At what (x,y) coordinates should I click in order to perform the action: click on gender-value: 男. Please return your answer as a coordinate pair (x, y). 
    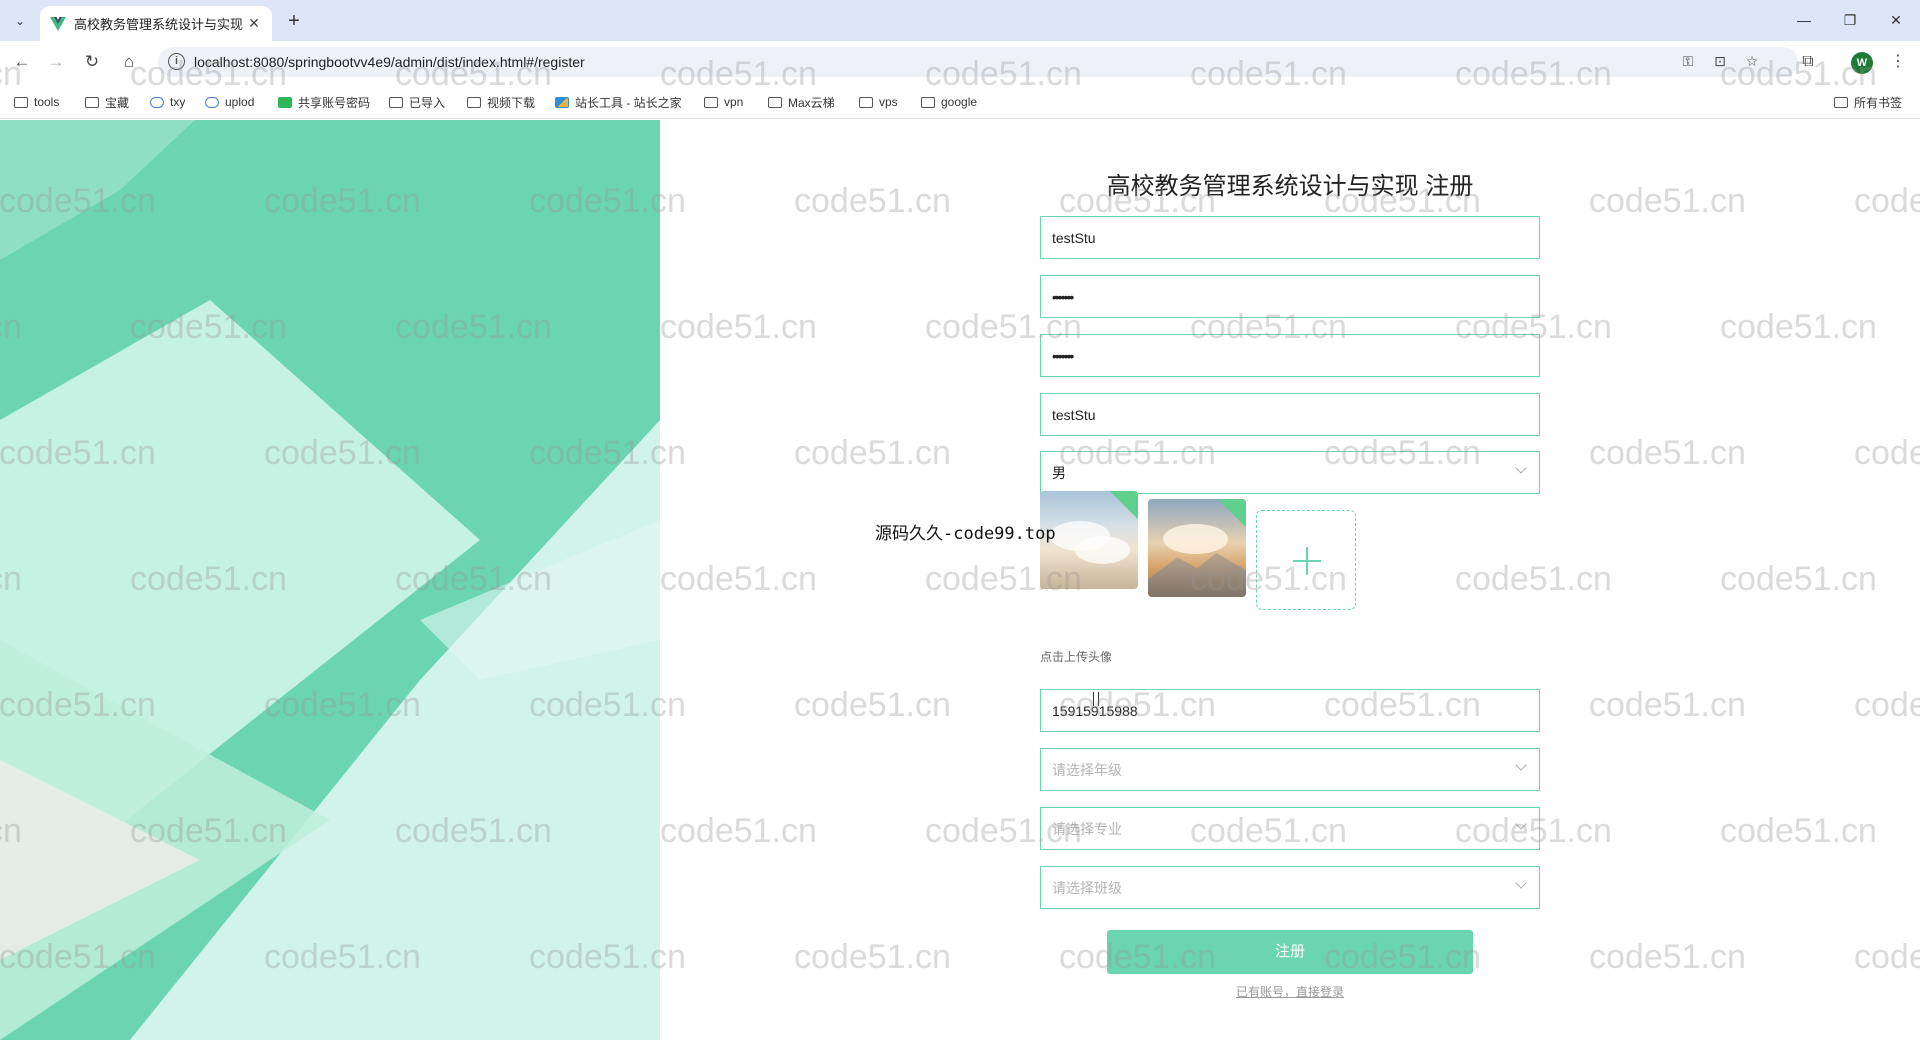
    Looking at the image, I should click on (1059, 472).